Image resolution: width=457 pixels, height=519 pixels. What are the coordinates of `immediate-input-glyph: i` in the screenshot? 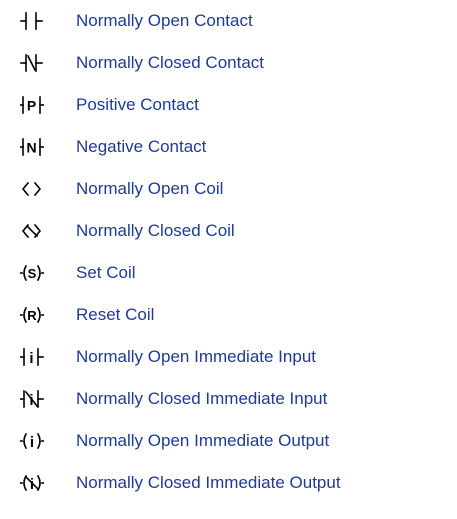 It's located at (31, 358).